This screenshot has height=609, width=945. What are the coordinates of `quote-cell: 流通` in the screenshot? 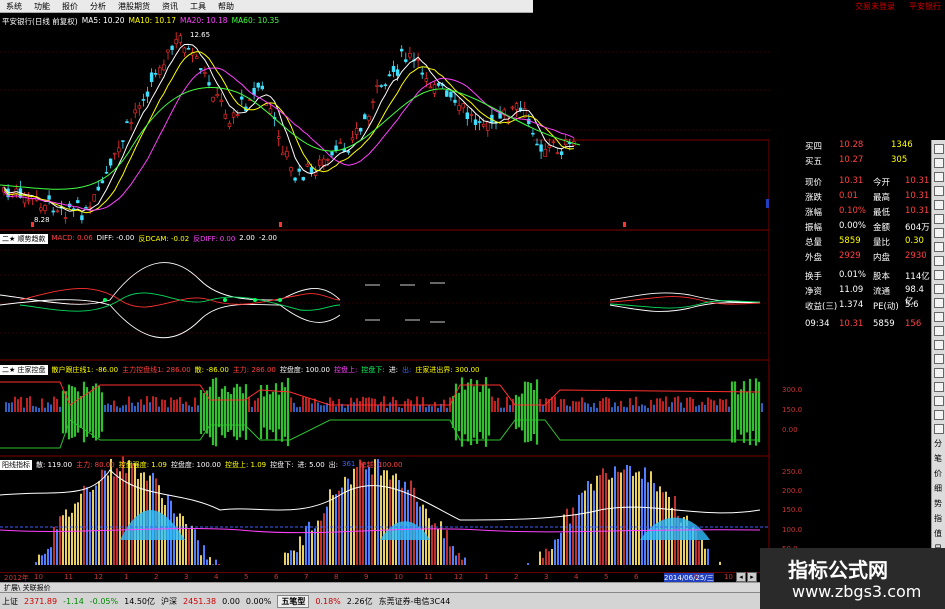 It's located at (882, 292).